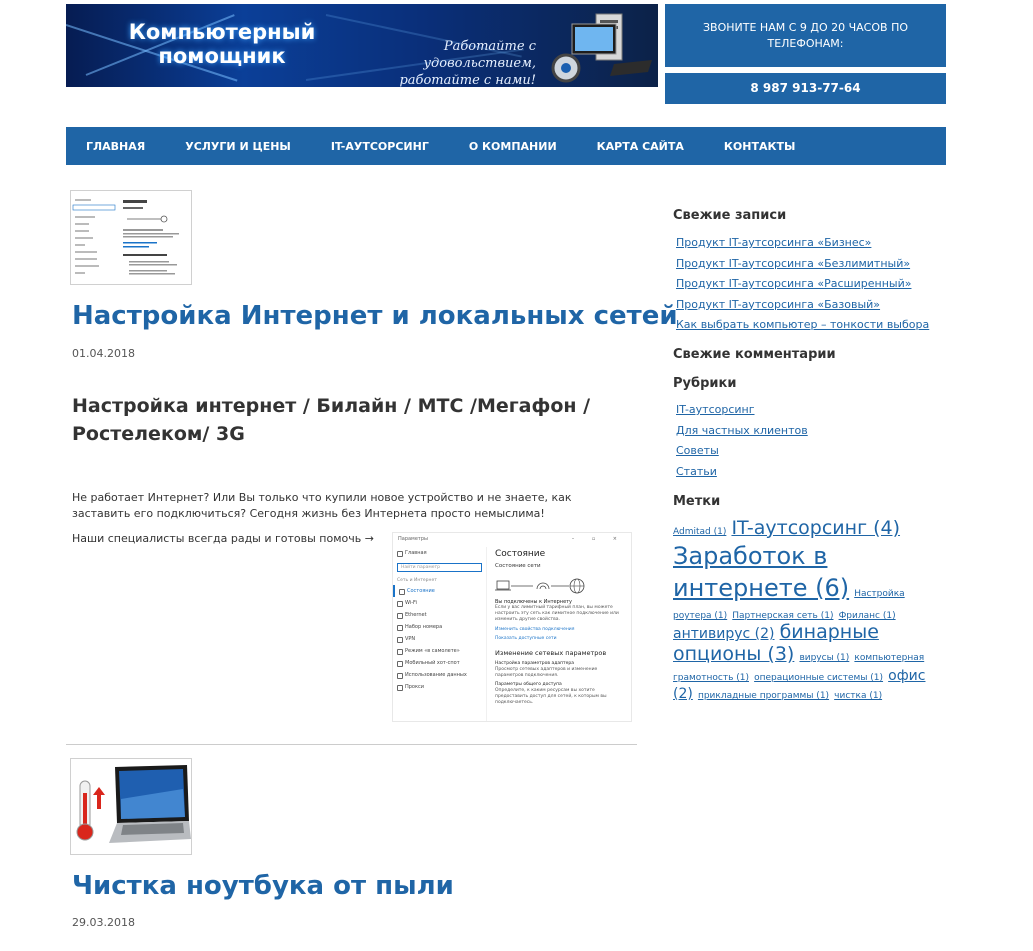  I want to click on post-date: 01.04.2018, so click(103, 353).